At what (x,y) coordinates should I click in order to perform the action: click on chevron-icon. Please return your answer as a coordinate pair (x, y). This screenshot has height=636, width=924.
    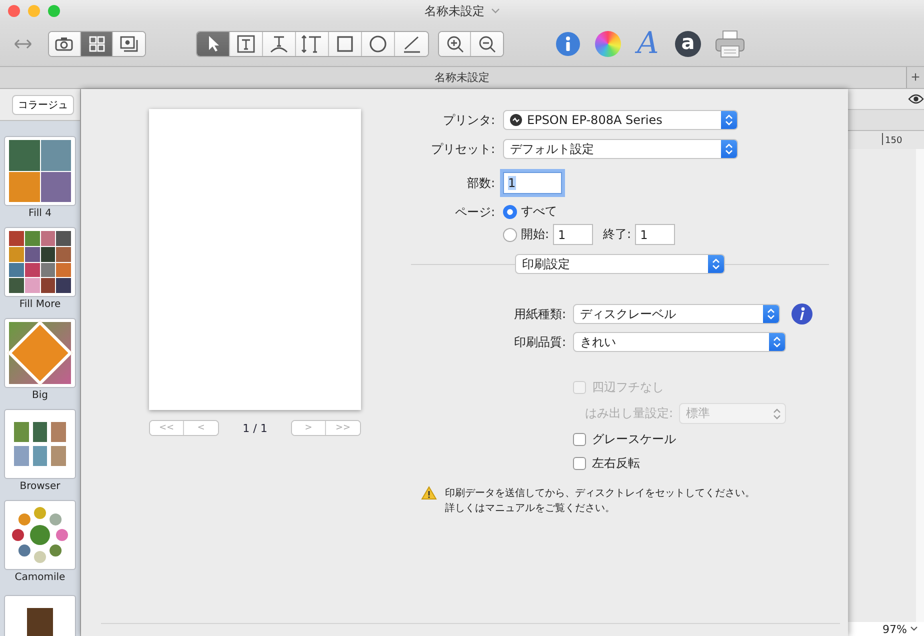
    Looking at the image, I should click on (914, 629).